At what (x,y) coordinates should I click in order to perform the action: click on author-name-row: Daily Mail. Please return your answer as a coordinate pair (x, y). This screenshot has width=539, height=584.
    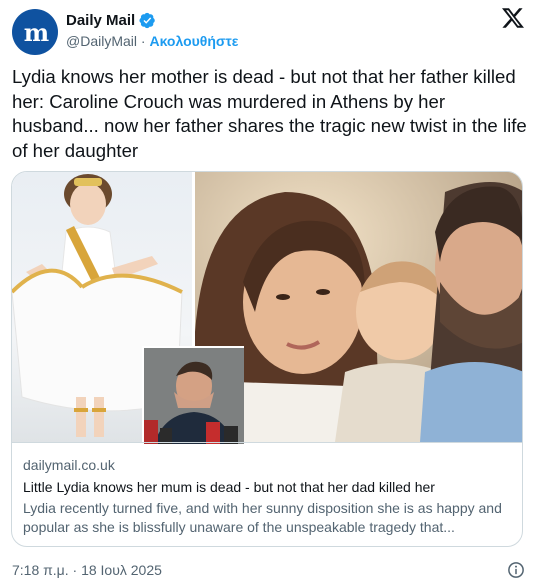
    Looking at the image, I should click on (111, 20).